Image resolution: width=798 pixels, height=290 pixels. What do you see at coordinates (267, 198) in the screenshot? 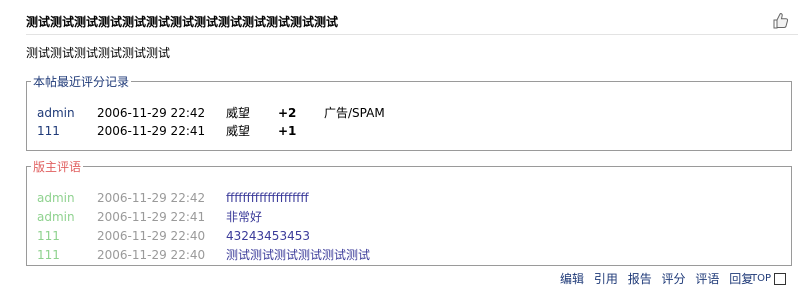
I see `comment-text: ffffffffffffffffffff` at bounding box center [267, 198].